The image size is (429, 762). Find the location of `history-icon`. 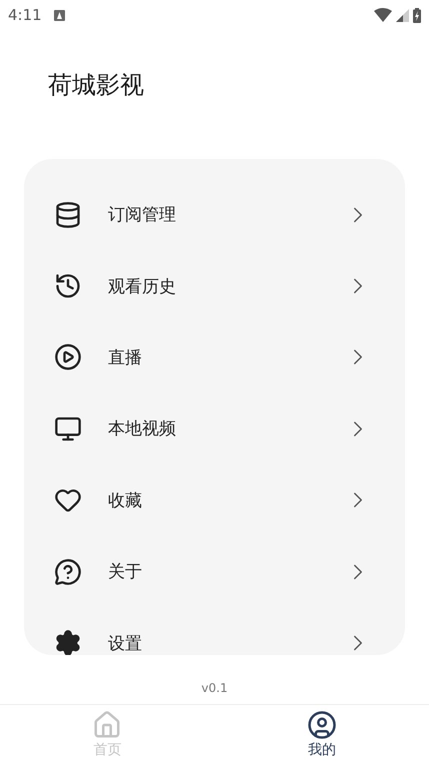

history-icon is located at coordinates (68, 286).